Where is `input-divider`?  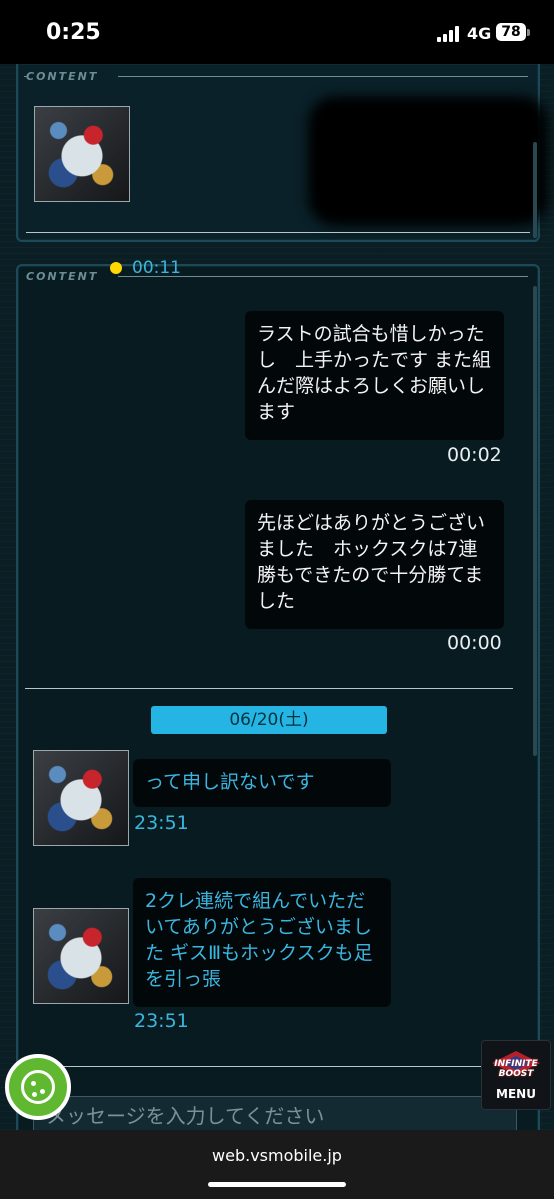 input-divider is located at coordinates (275, 1066).